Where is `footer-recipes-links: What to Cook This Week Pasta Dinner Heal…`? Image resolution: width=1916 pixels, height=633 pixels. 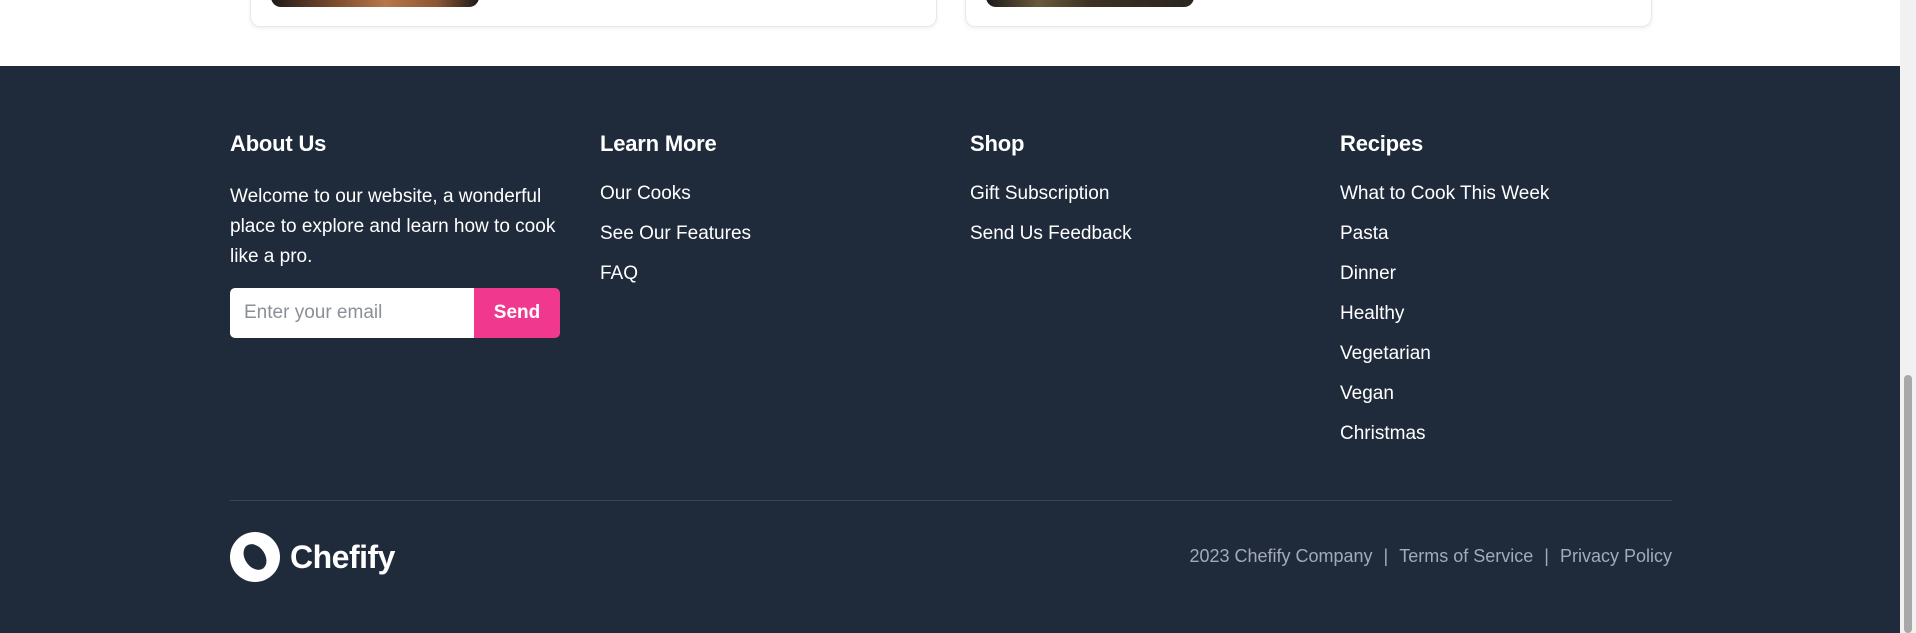 footer-recipes-links: What to Cook This Week Pasta Dinner Heal… is located at coordinates (1510, 322).